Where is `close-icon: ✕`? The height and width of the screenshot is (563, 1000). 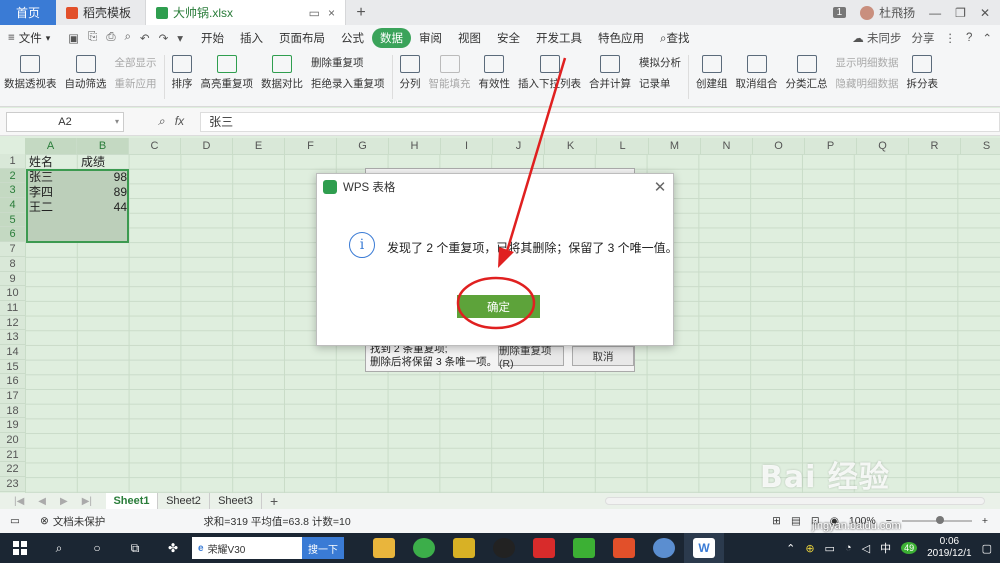 close-icon: ✕ is located at coordinates (660, 187).